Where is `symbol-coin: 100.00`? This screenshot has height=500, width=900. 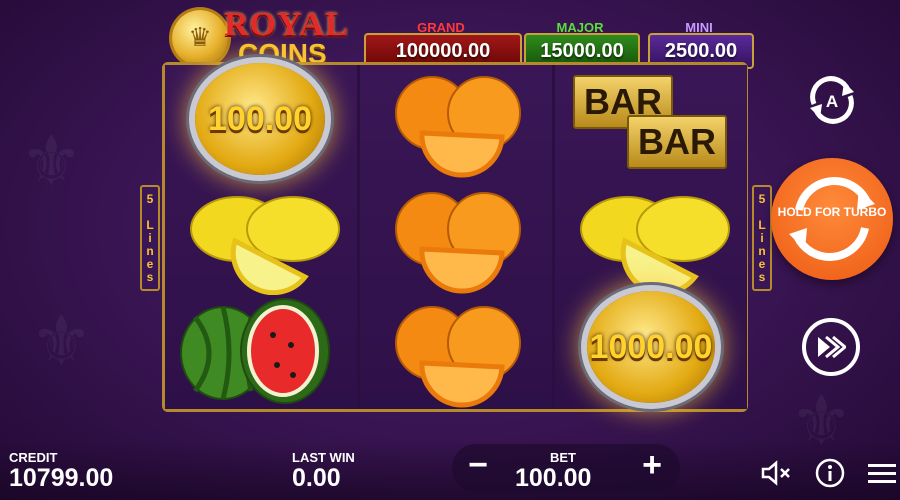
symbol-coin: 100.00 is located at coordinates (261, 121).